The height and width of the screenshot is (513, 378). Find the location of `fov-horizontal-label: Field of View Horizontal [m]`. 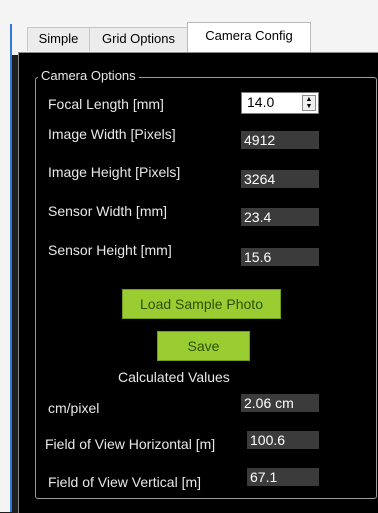

fov-horizontal-label: Field of View Horizontal [m] is located at coordinates (130, 444).